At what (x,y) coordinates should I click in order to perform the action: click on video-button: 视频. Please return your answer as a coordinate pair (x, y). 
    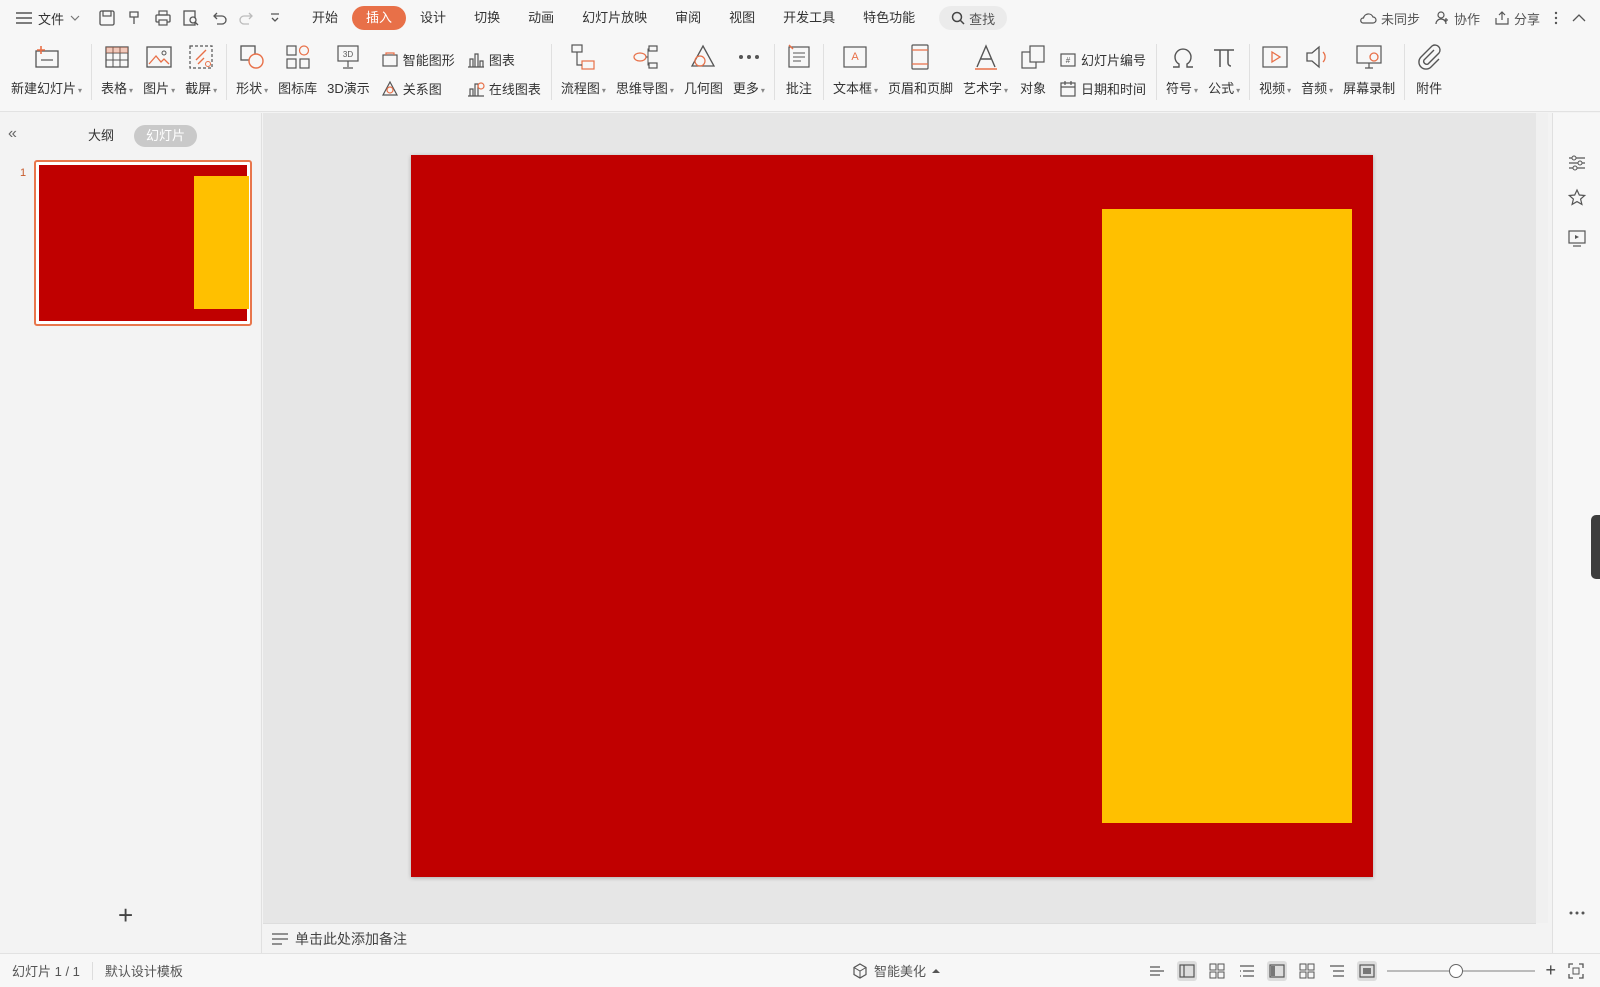
    Looking at the image, I should click on (1275, 71).